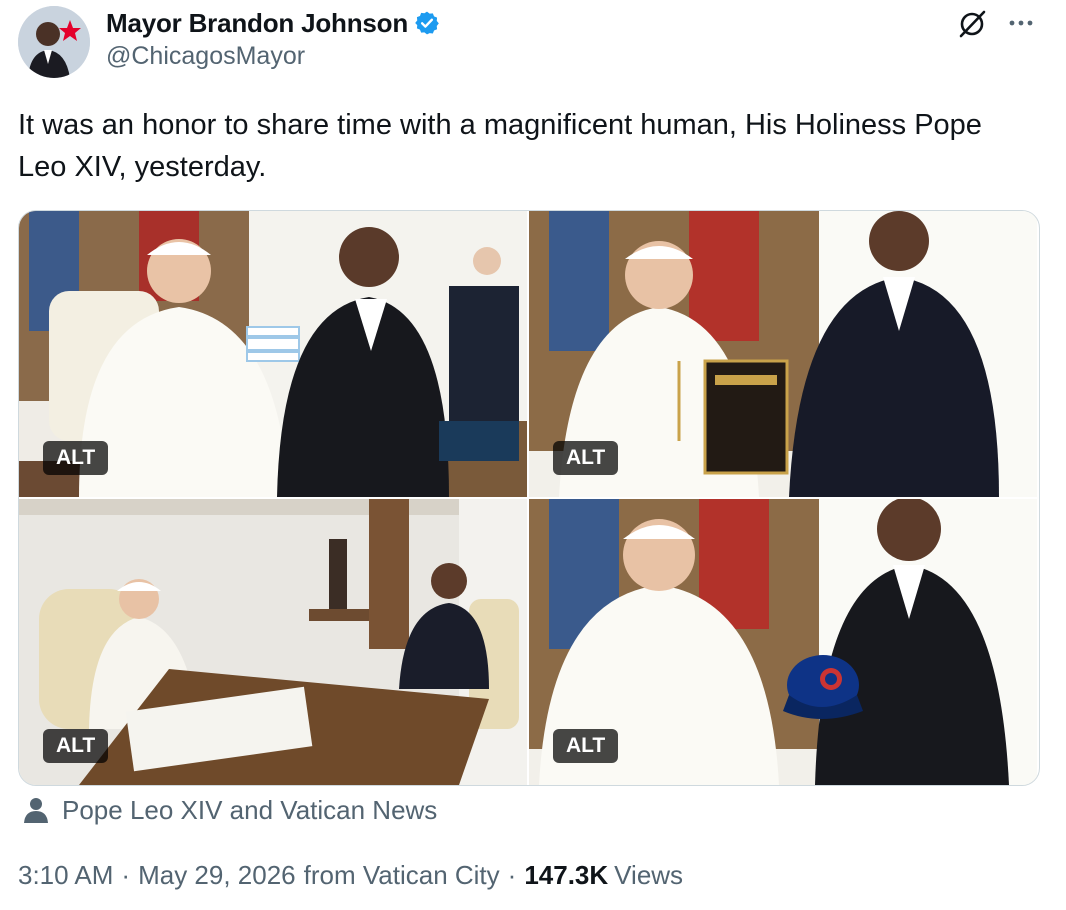  What do you see at coordinates (586, 746) in the screenshot?
I see `photo-4-alt-badge: ALT` at bounding box center [586, 746].